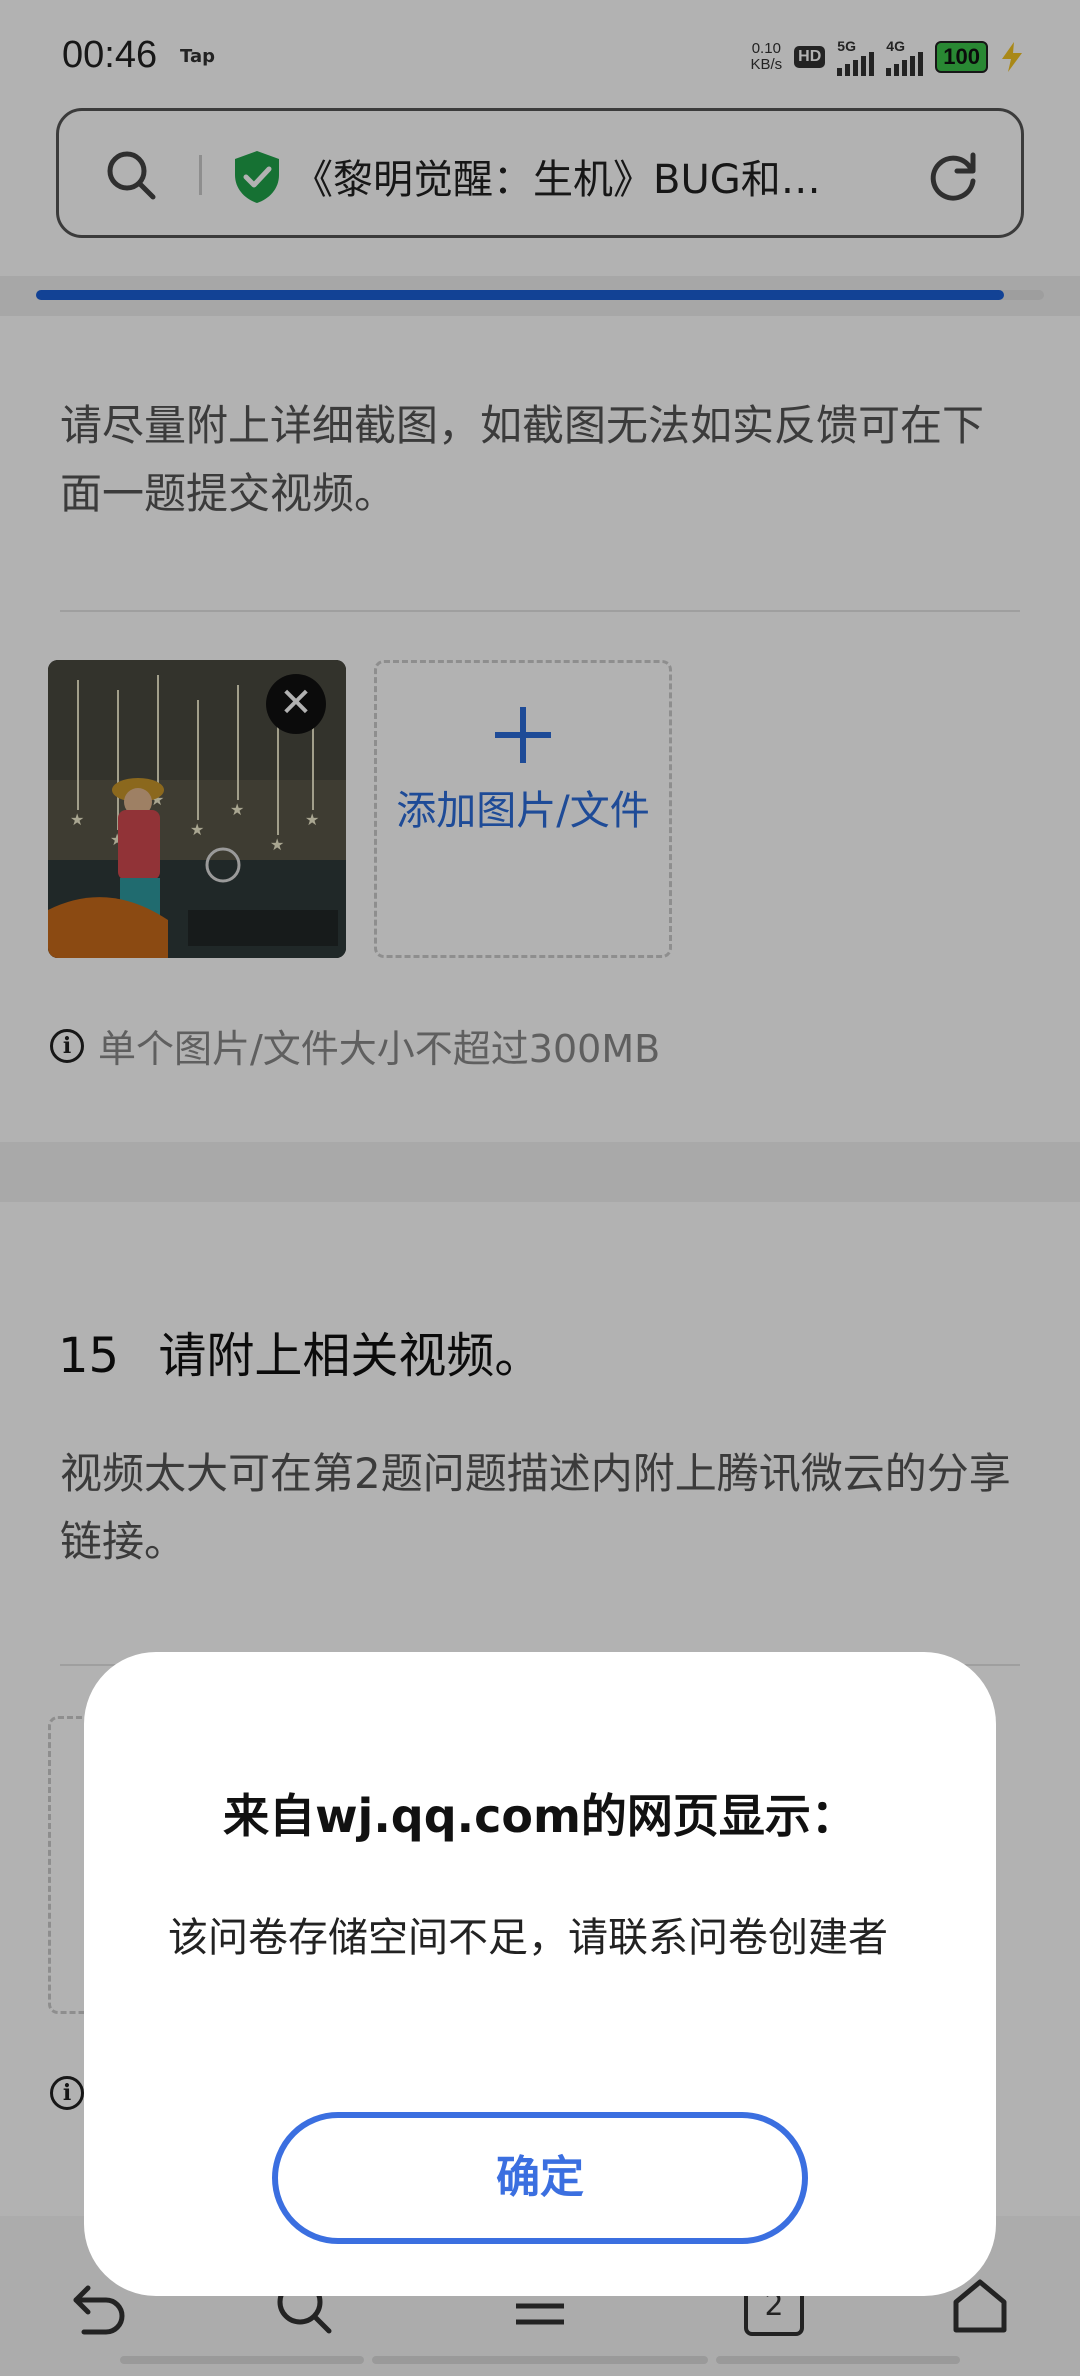  I want to click on dialog-title: 来自wj.qq.com的网页显示：, so click(540, 1816).